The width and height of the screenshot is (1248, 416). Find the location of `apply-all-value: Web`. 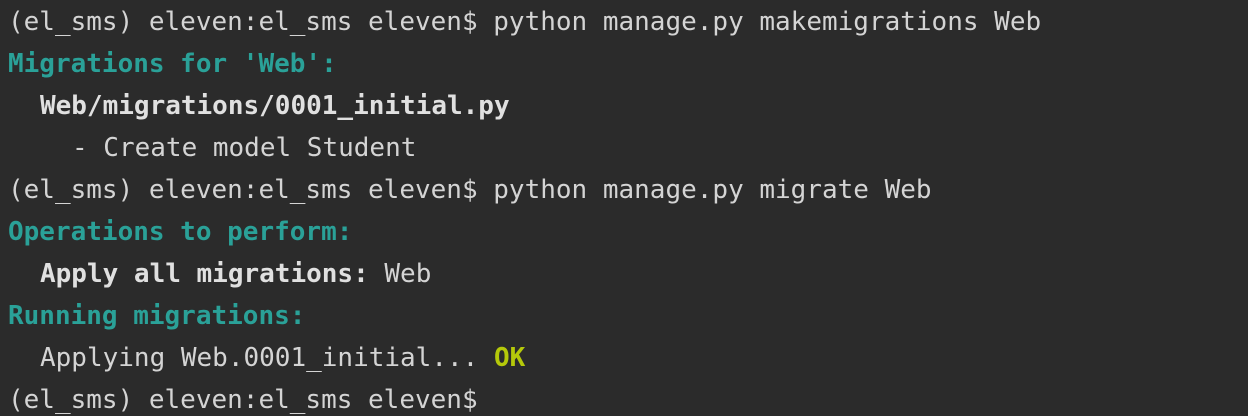

apply-all-value: Web is located at coordinates (408, 274).